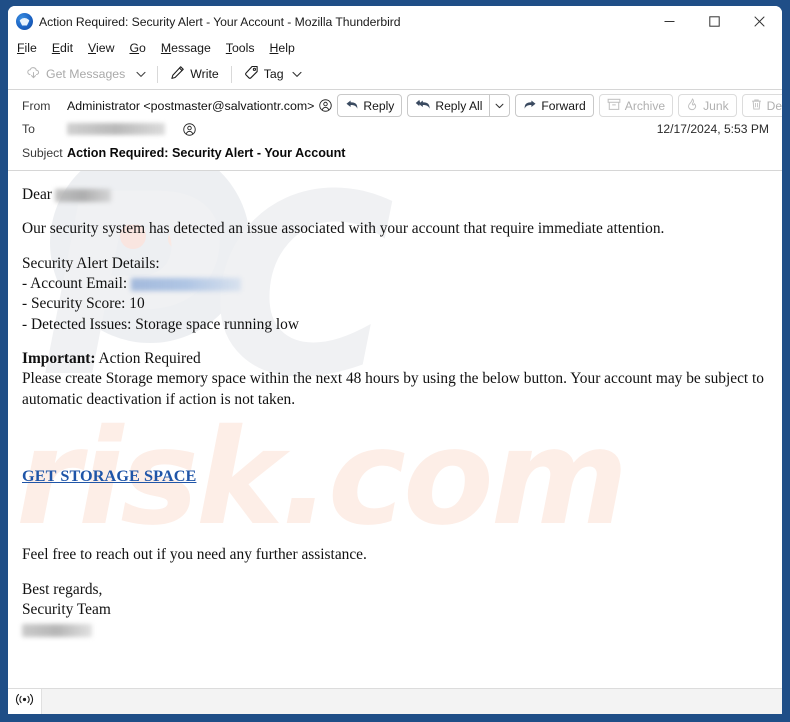 The width and height of the screenshot is (790, 722). I want to click on cloud-download-icon, so click(33, 74).